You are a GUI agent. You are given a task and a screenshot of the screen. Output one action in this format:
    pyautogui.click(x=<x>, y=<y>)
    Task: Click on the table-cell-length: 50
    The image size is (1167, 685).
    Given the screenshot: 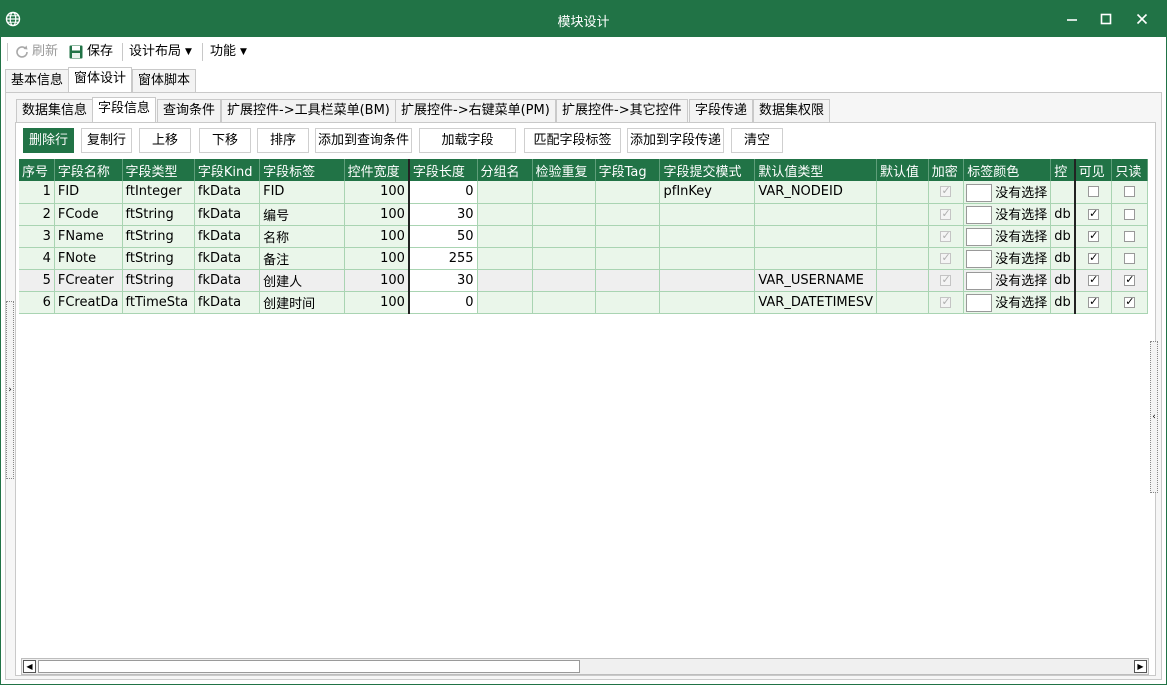 What is the action you would take?
    pyautogui.click(x=443, y=236)
    